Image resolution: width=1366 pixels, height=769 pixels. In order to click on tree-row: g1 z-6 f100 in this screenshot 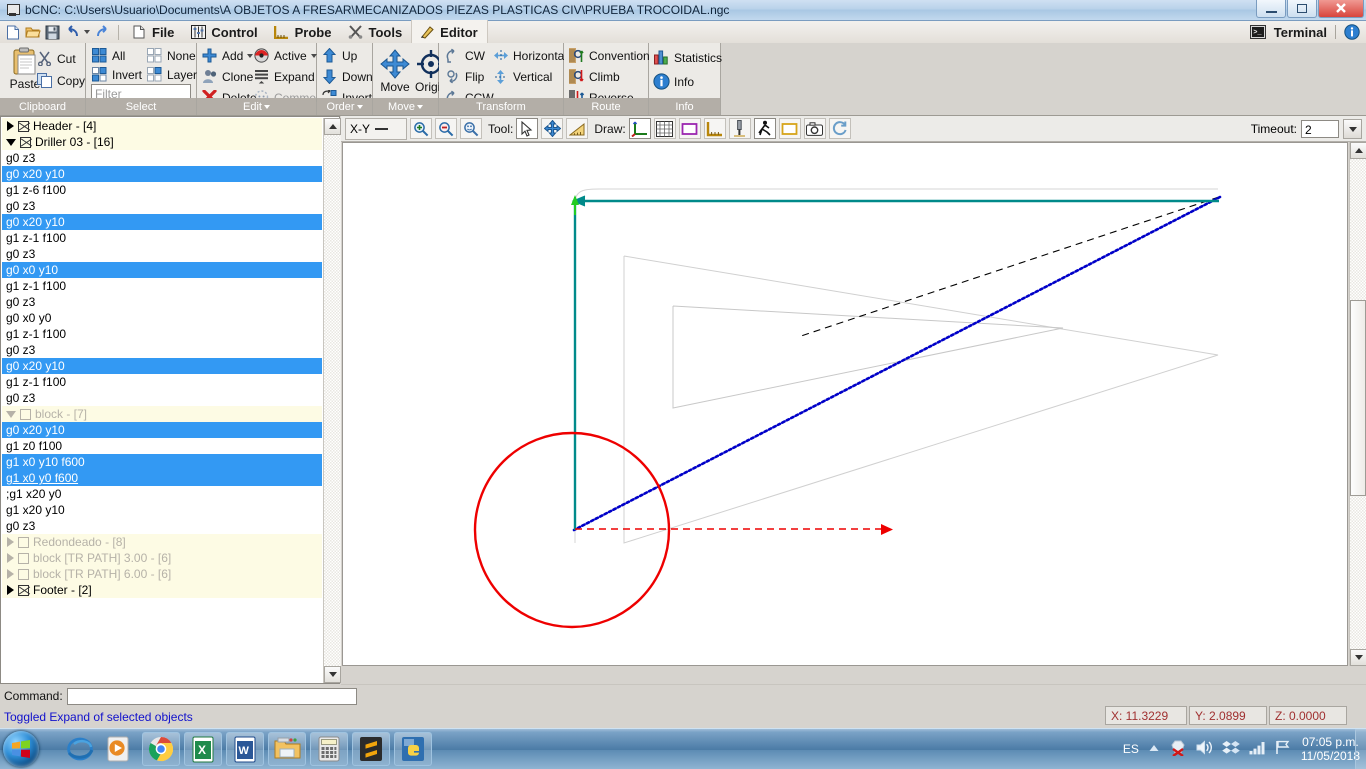, I will do `click(162, 190)`.